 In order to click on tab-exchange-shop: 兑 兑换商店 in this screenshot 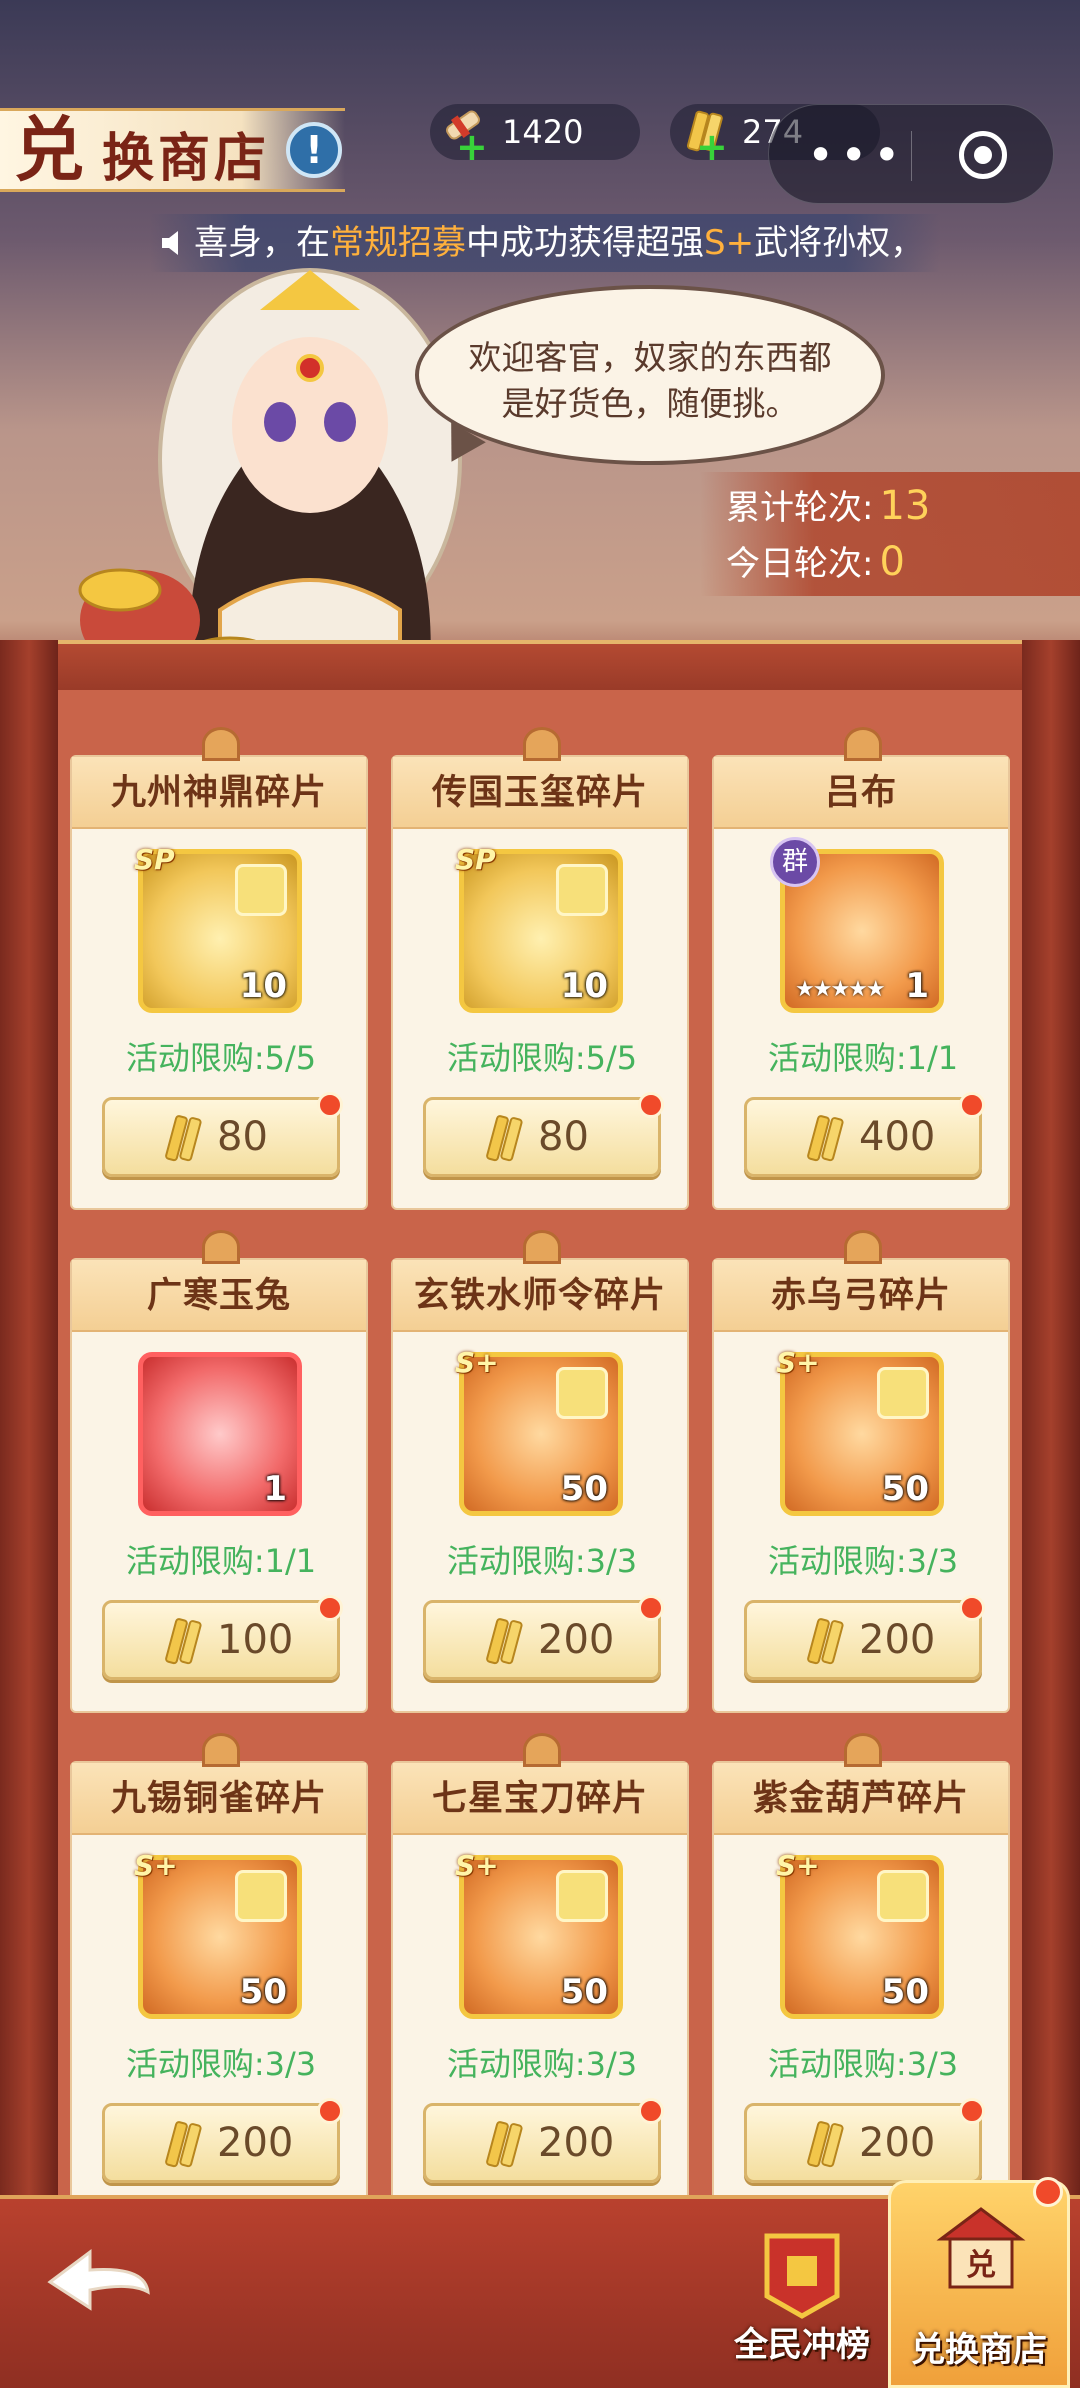, I will do `click(979, 2282)`.